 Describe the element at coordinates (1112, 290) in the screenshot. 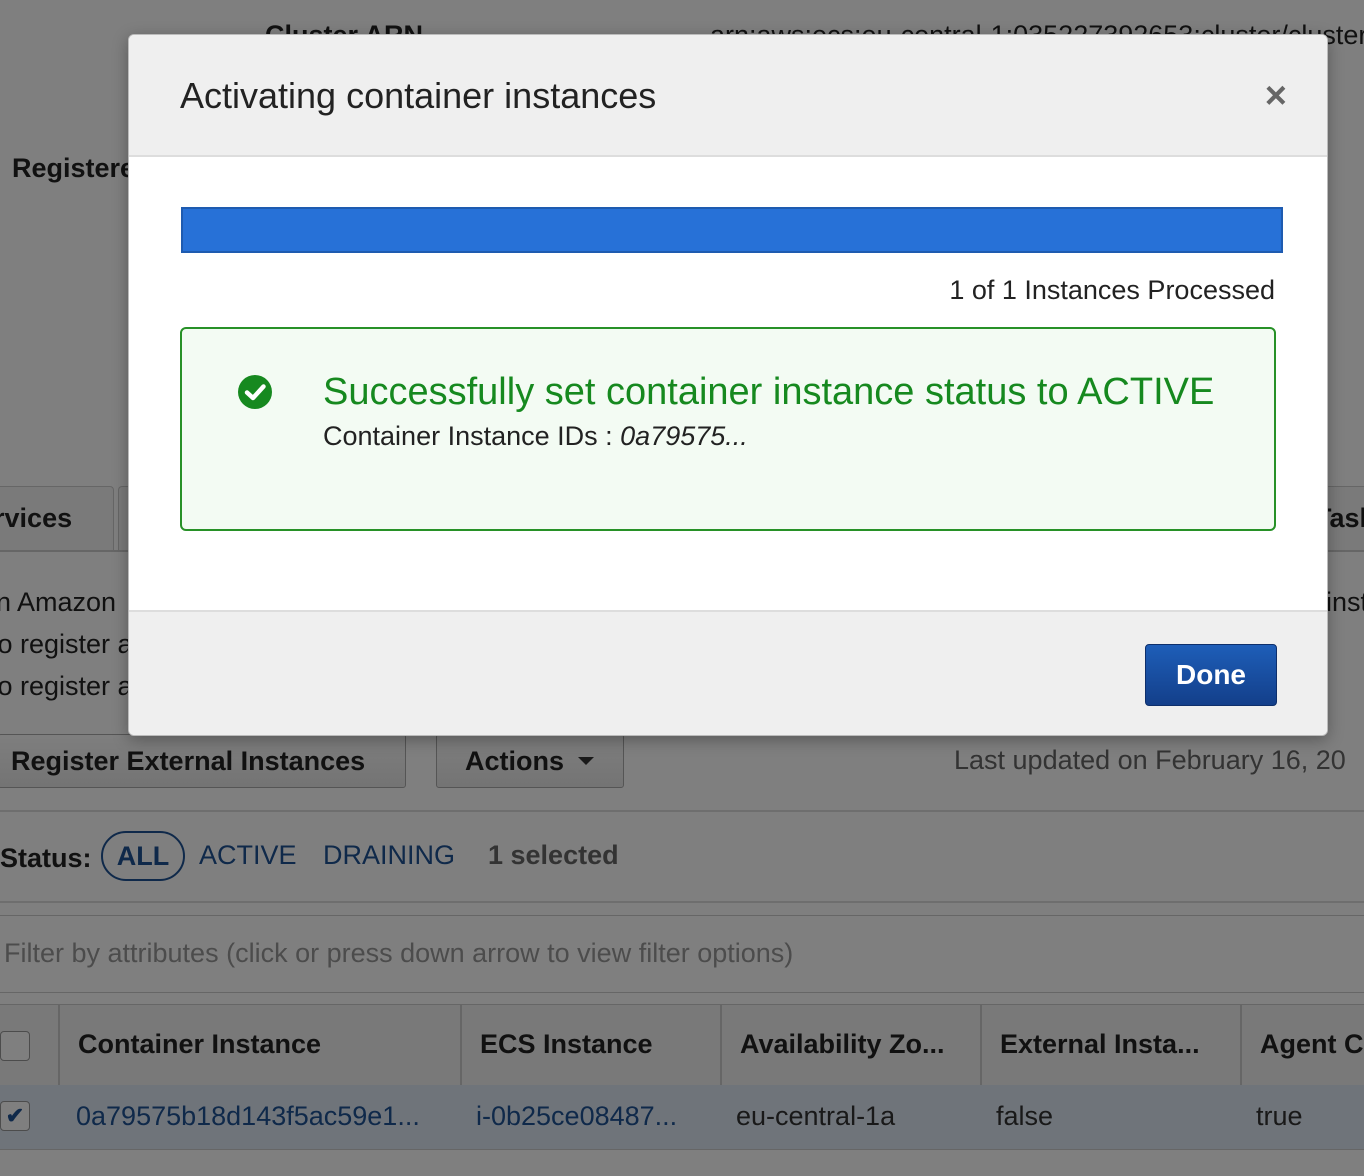

I see `progress-text: 1 of 1 Instances Processed` at that location.